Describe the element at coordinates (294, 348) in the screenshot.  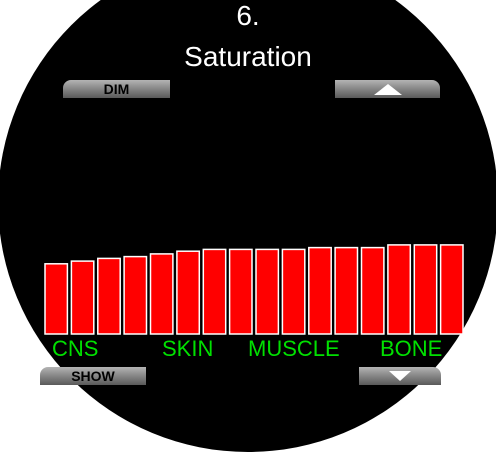
I see `tissue-label-muscle: MUSCLE` at that location.